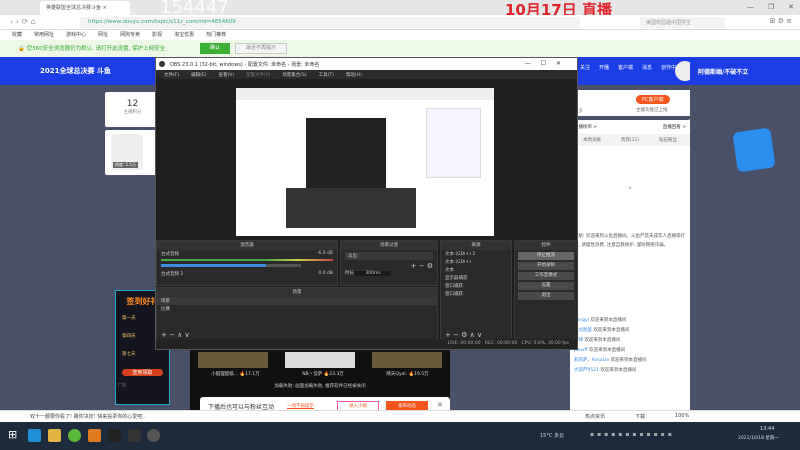 The height and width of the screenshot is (450, 800). What do you see at coordinates (373, 273) in the screenshot?
I see `duration-input: 300ms` at bounding box center [373, 273].